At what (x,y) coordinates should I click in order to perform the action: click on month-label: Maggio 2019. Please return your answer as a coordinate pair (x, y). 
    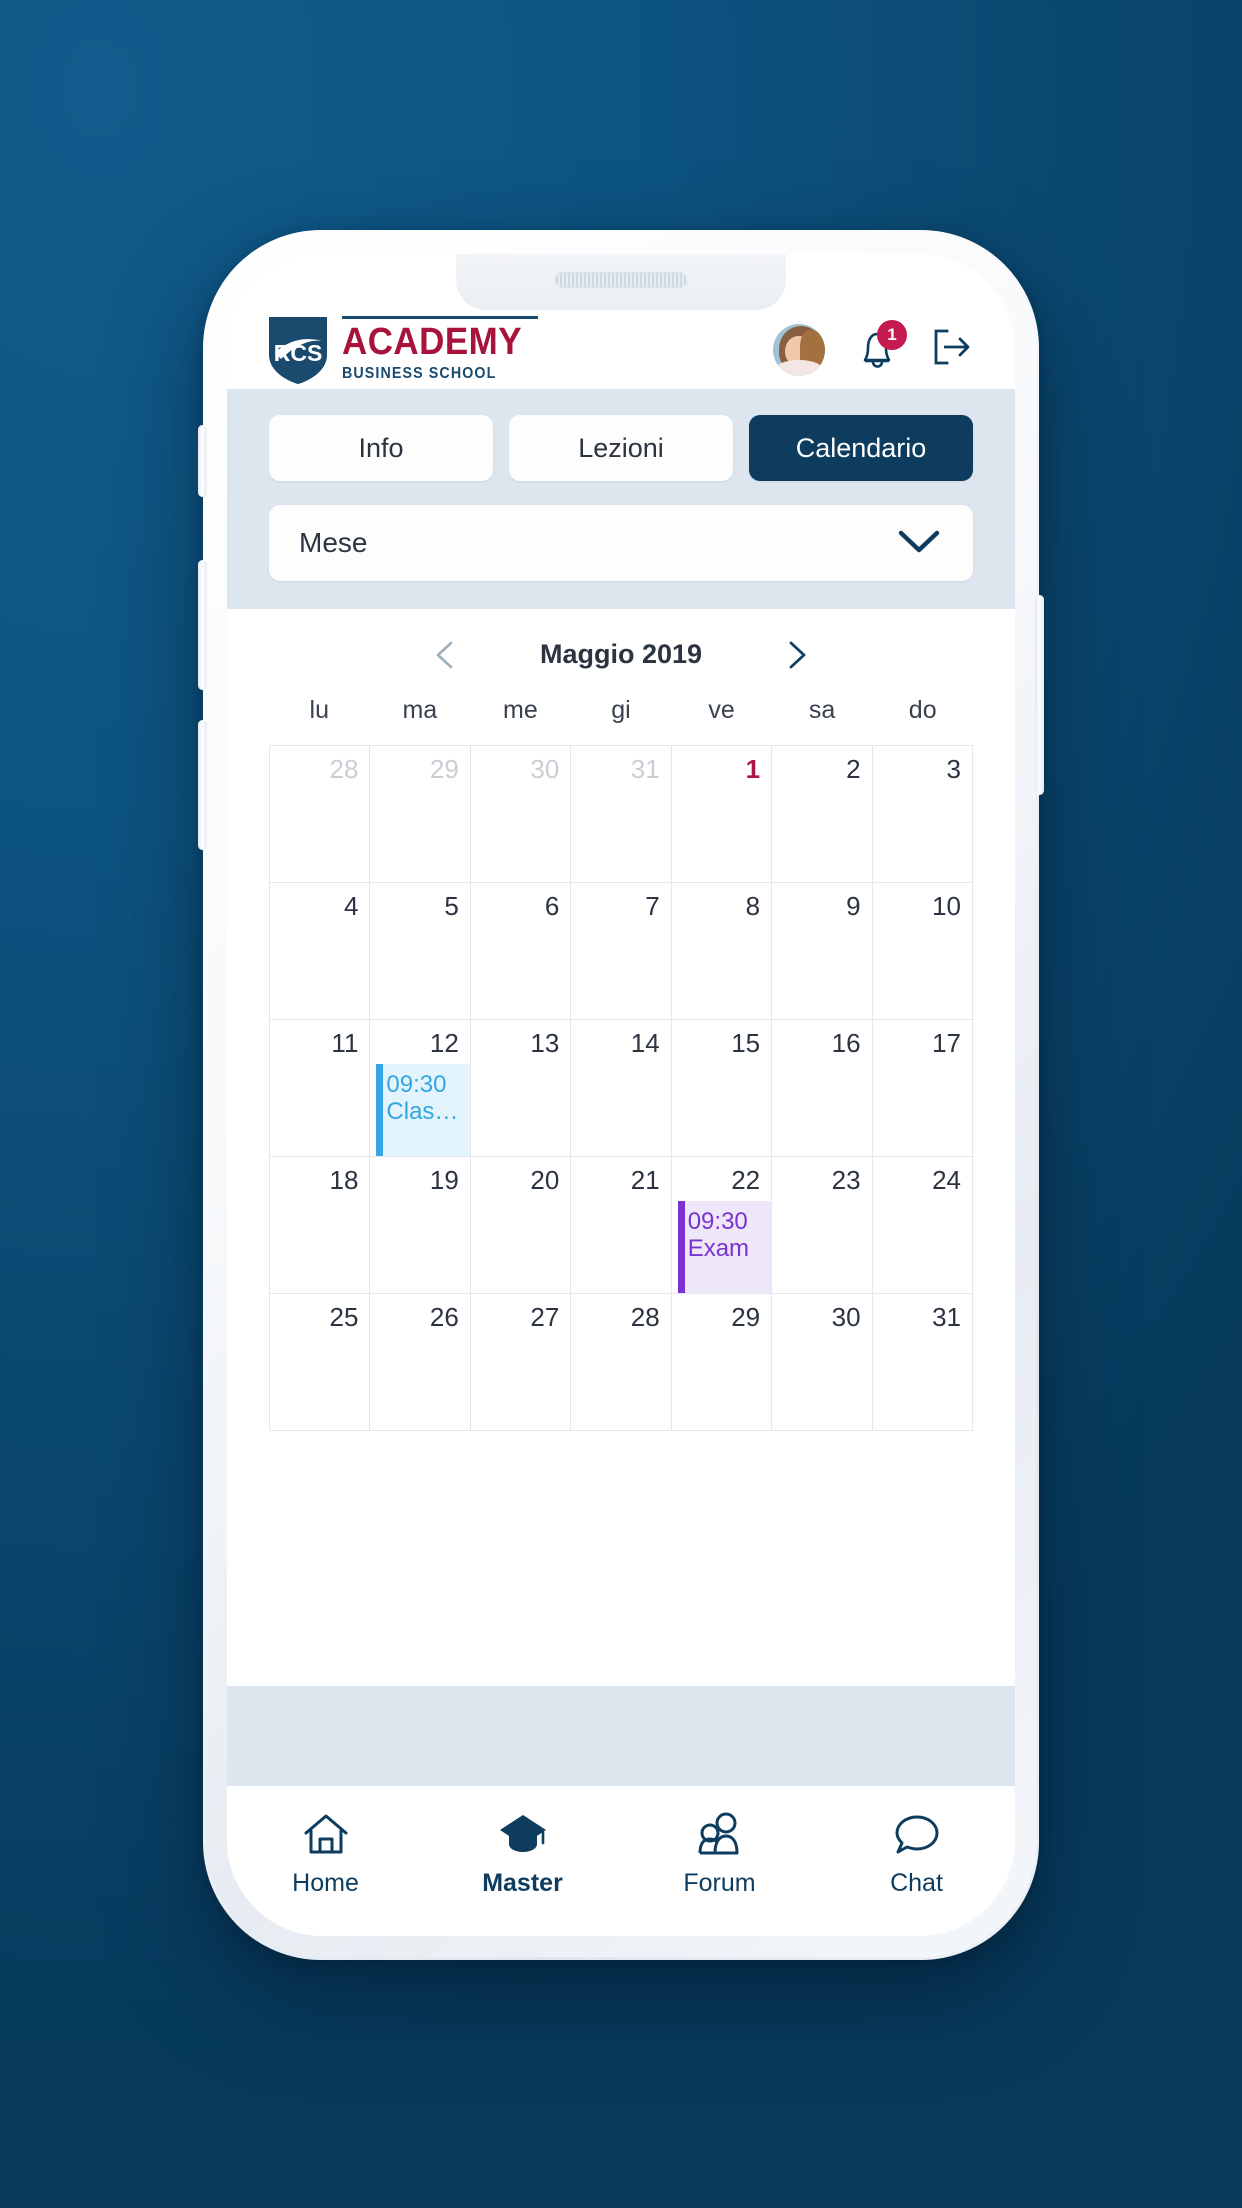
    Looking at the image, I should click on (621, 654).